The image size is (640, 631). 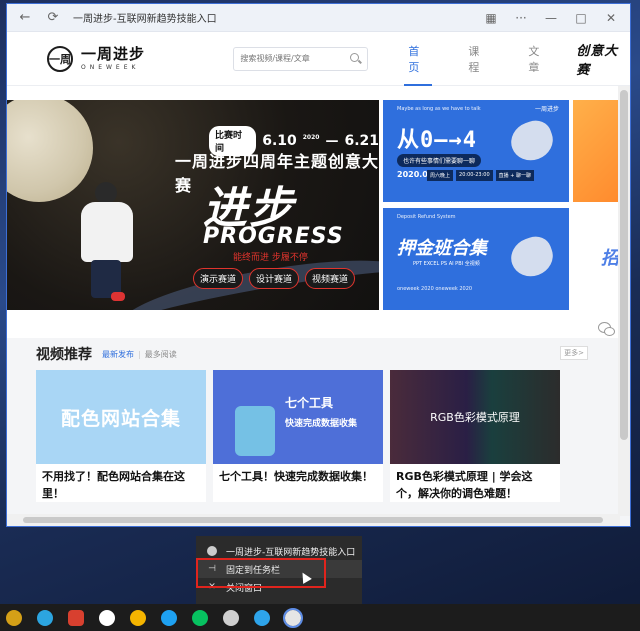 I want to click on video-thumbnail: RGB色彩模式原理, so click(x=475, y=417).